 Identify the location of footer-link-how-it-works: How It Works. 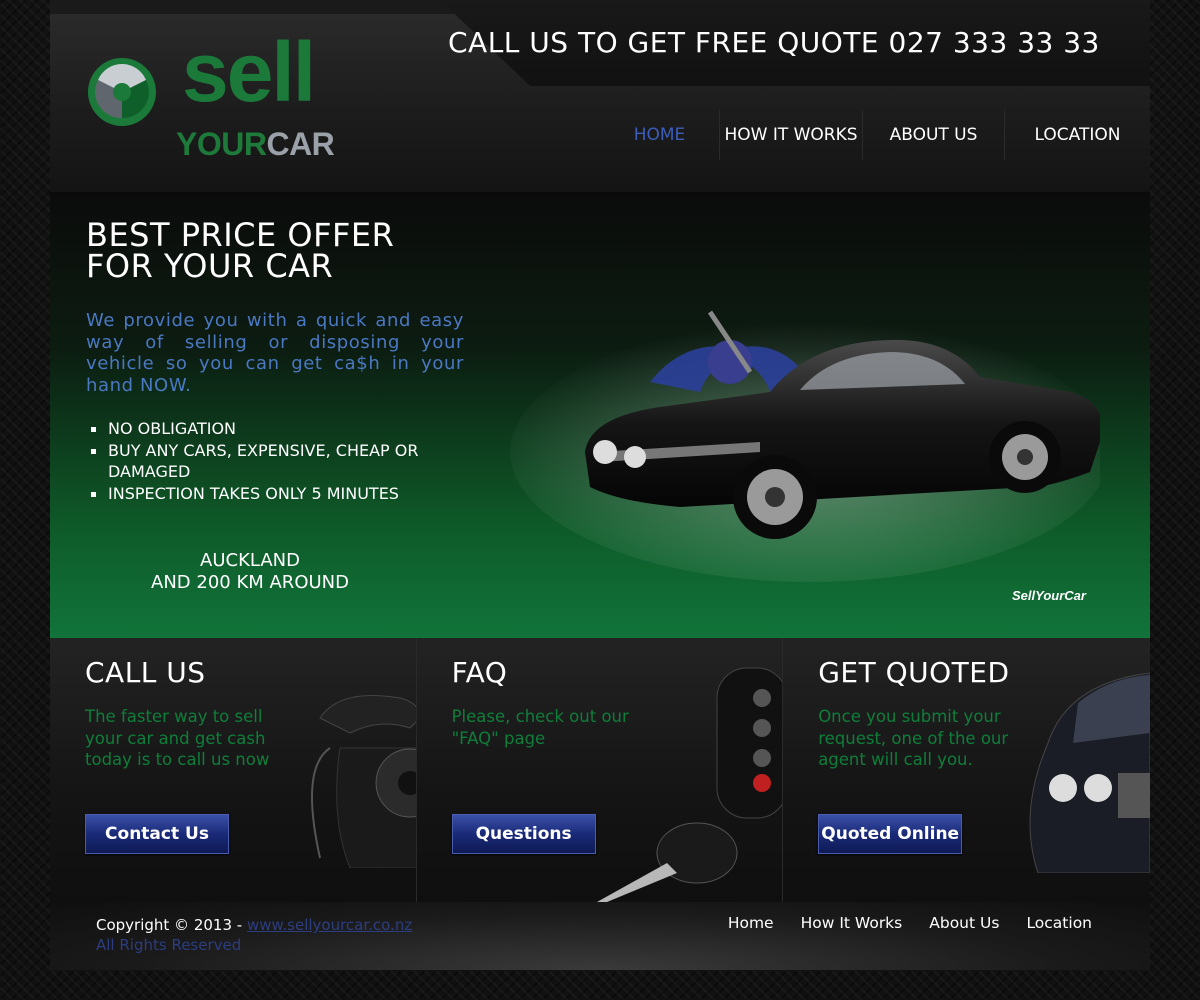
(852, 923).